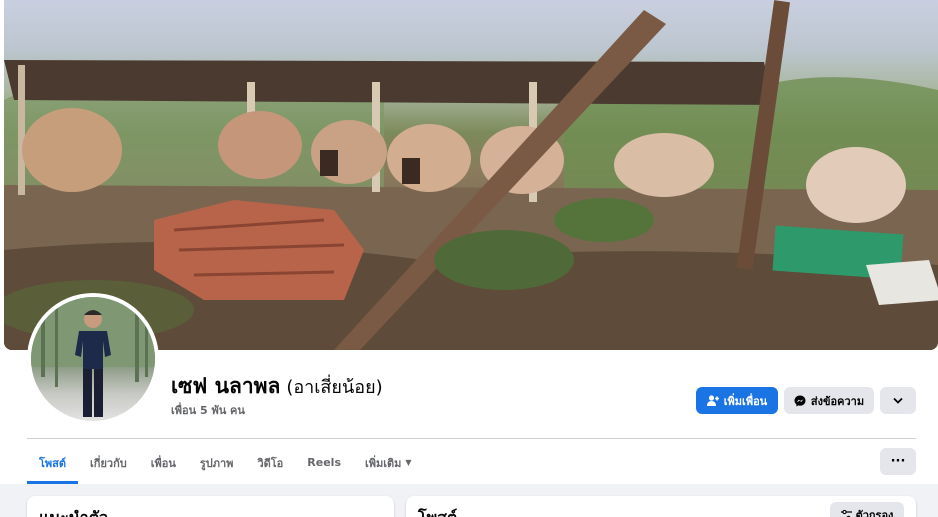 Image resolution: width=938 pixels, height=517 pixels. Describe the element at coordinates (745, 401) in the screenshot. I see `add-friend-label: เพิ่มเพื่อน` at that location.